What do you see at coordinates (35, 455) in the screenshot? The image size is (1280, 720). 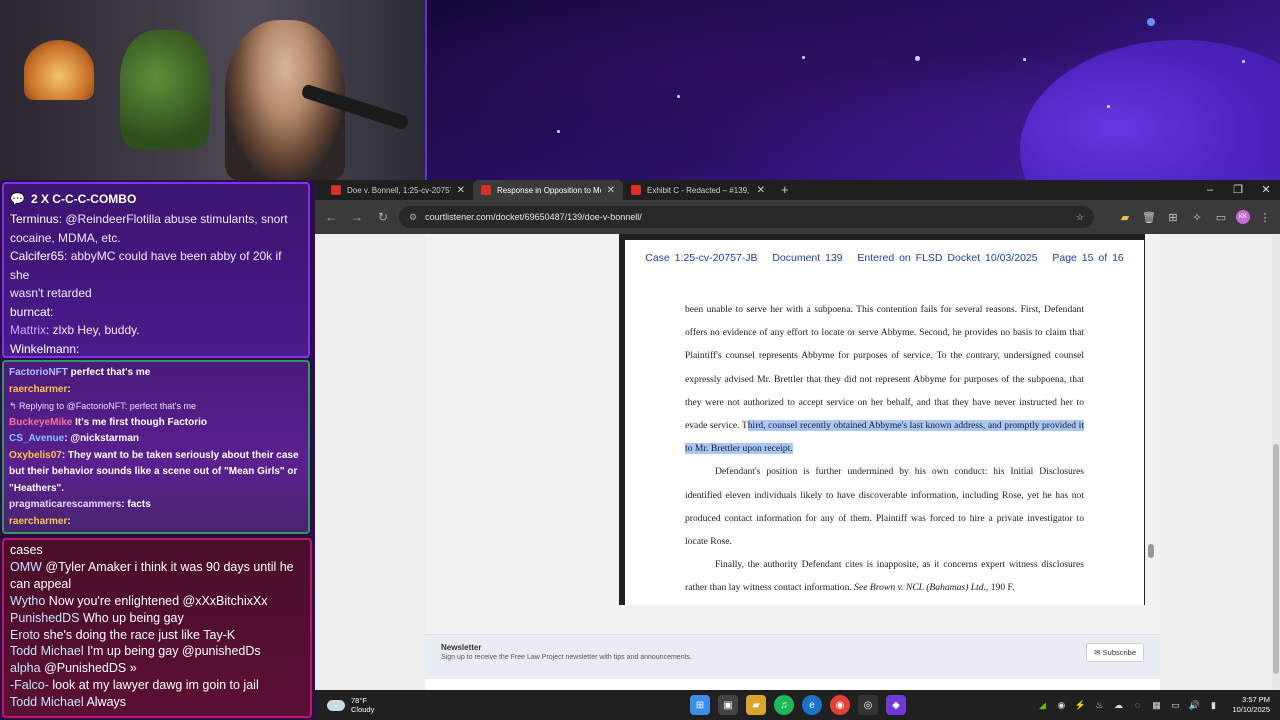 I see `chat-username: Oxybelis07` at bounding box center [35, 455].